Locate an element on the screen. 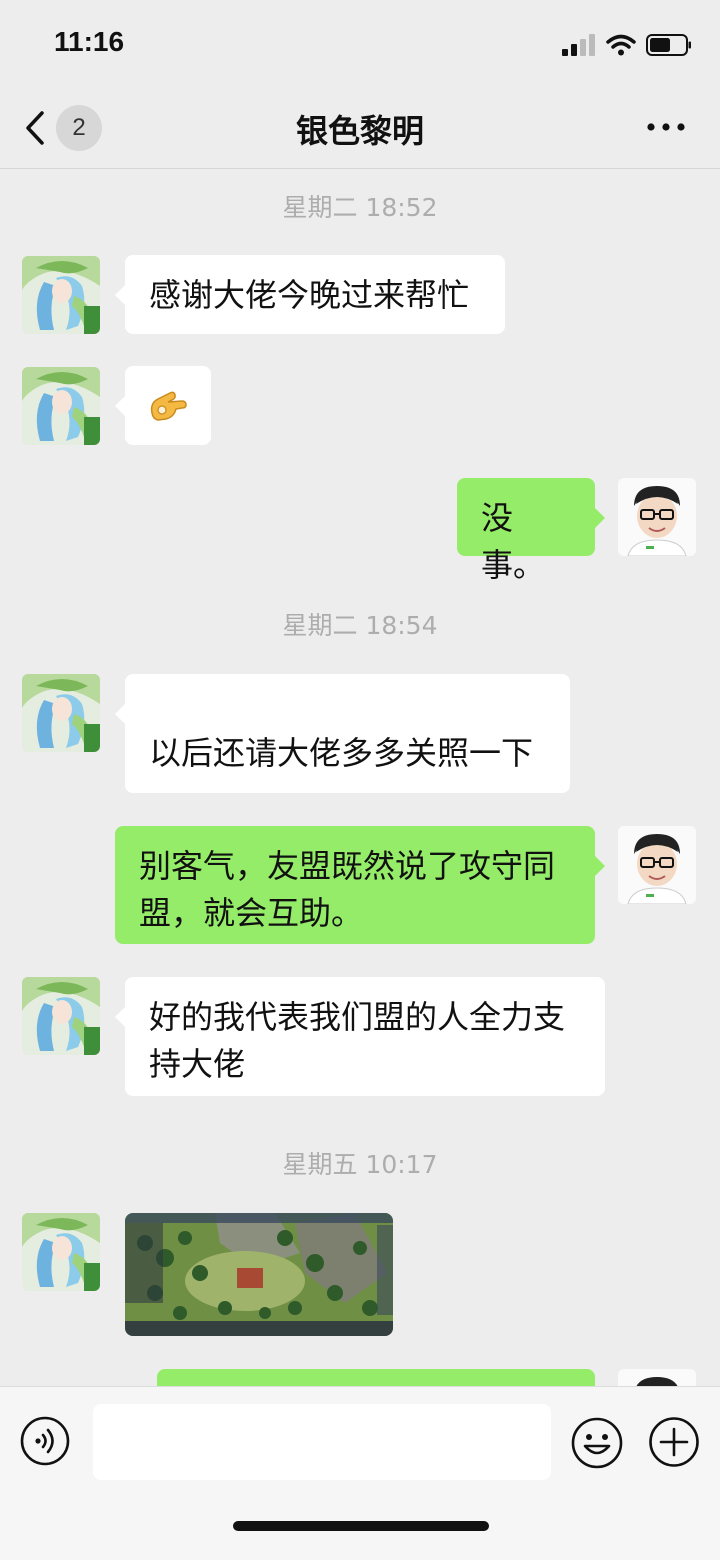 The height and width of the screenshot is (1560, 720). voice-button is located at coordinates (45, 1441).